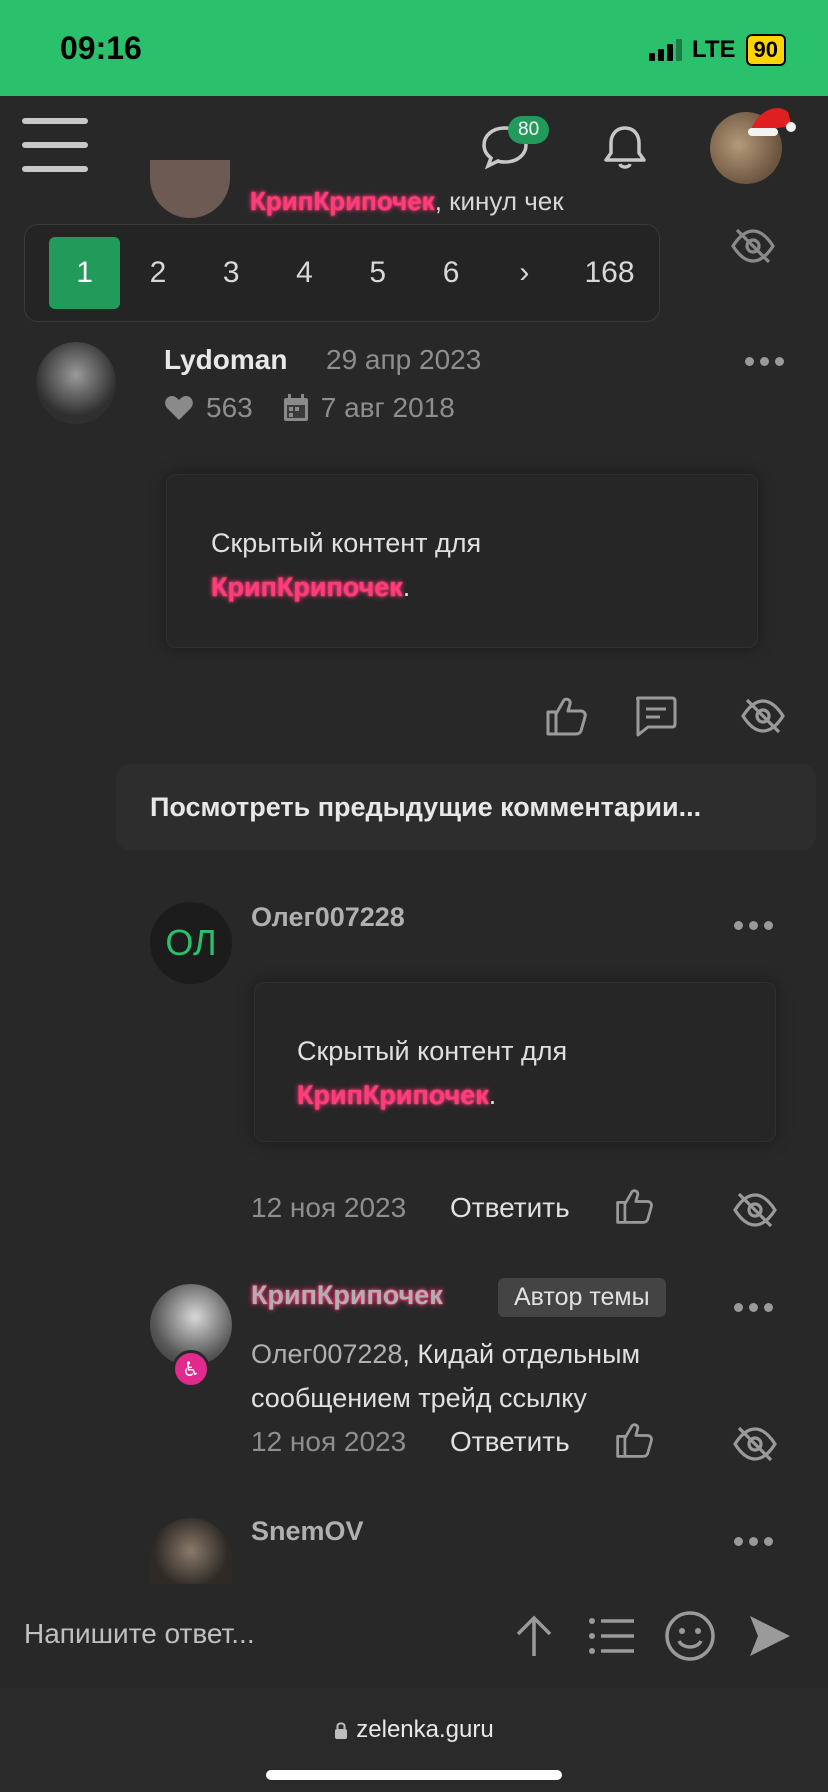 The width and height of the screenshot is (828, 1792). Describe the element at coordinates (770, 1636) in the screenshot. I see `send-icon` at that location.